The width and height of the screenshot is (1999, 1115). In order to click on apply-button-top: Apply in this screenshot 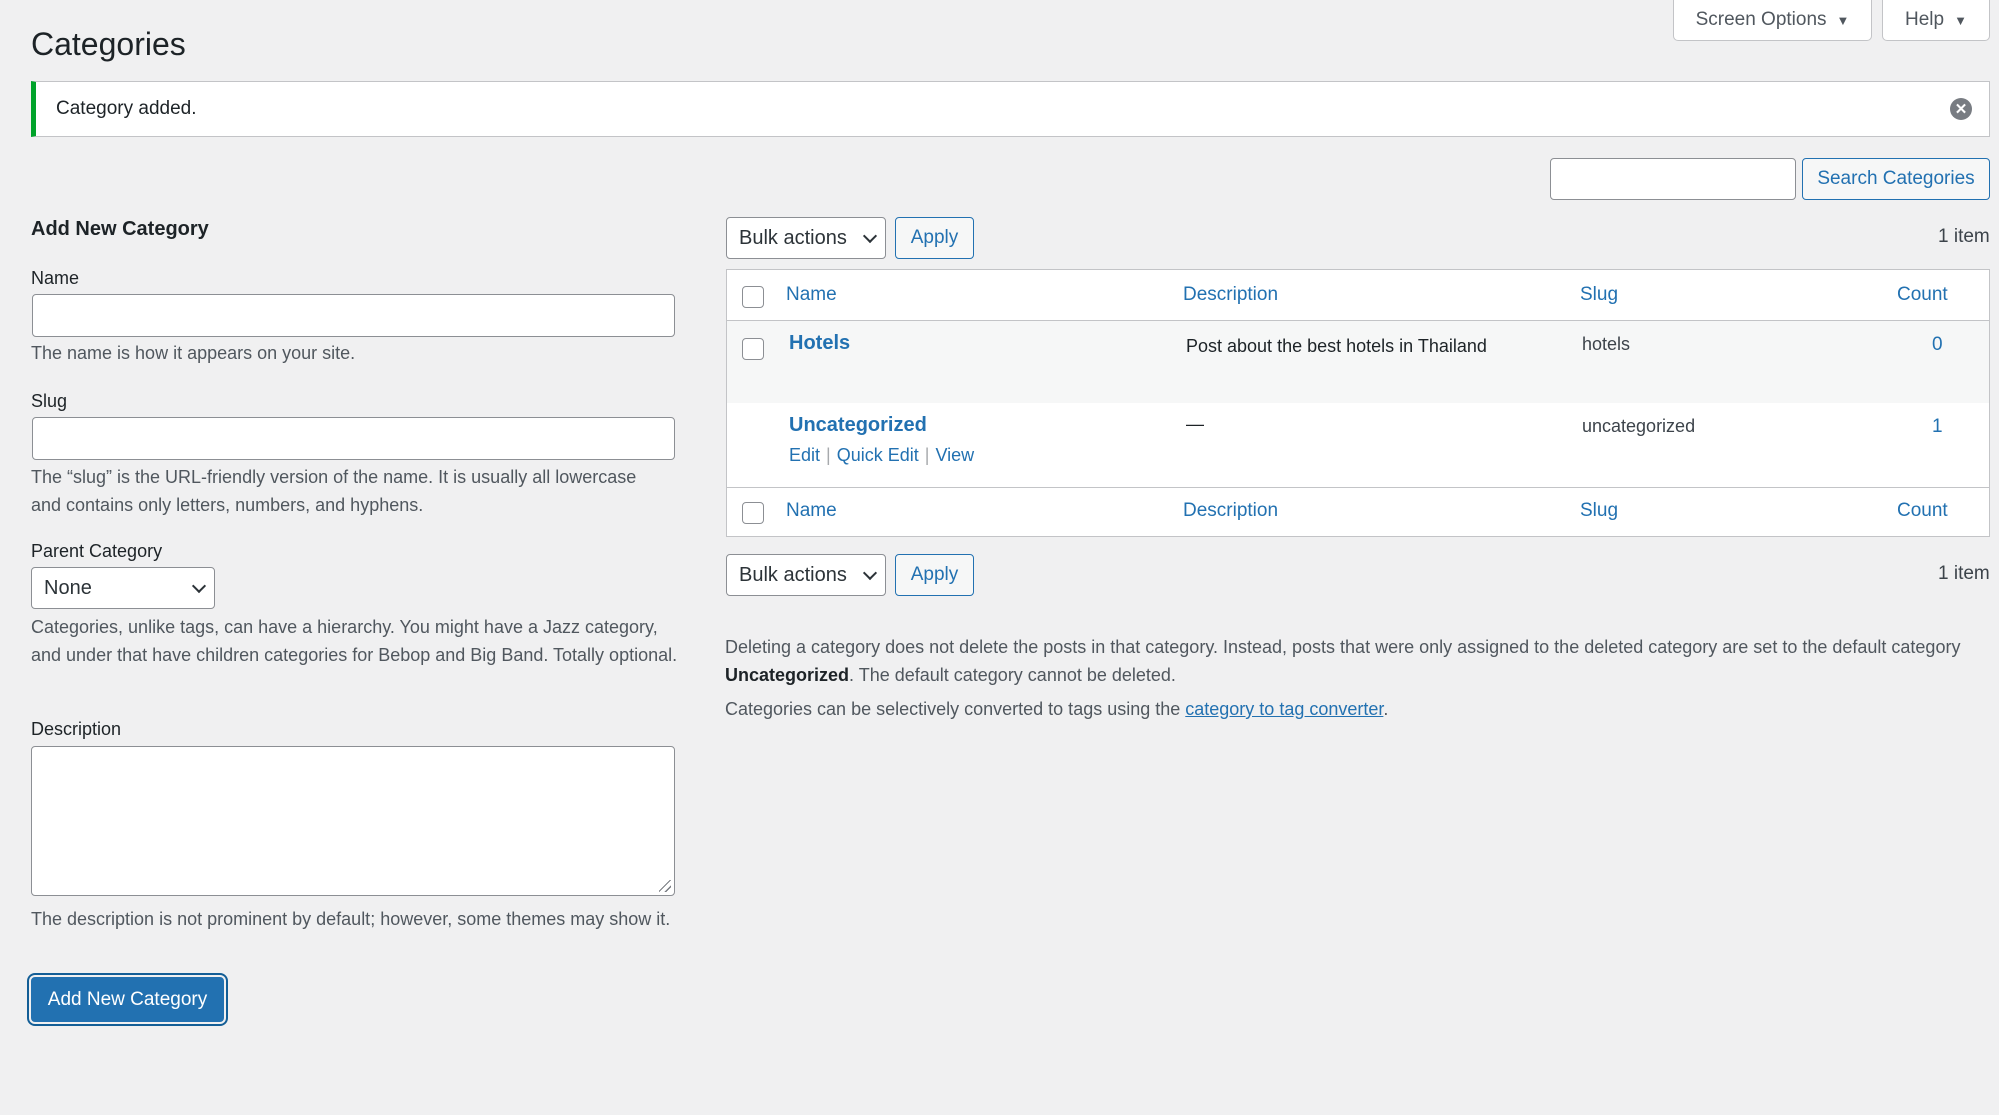, I will do `click(934, 238)`.